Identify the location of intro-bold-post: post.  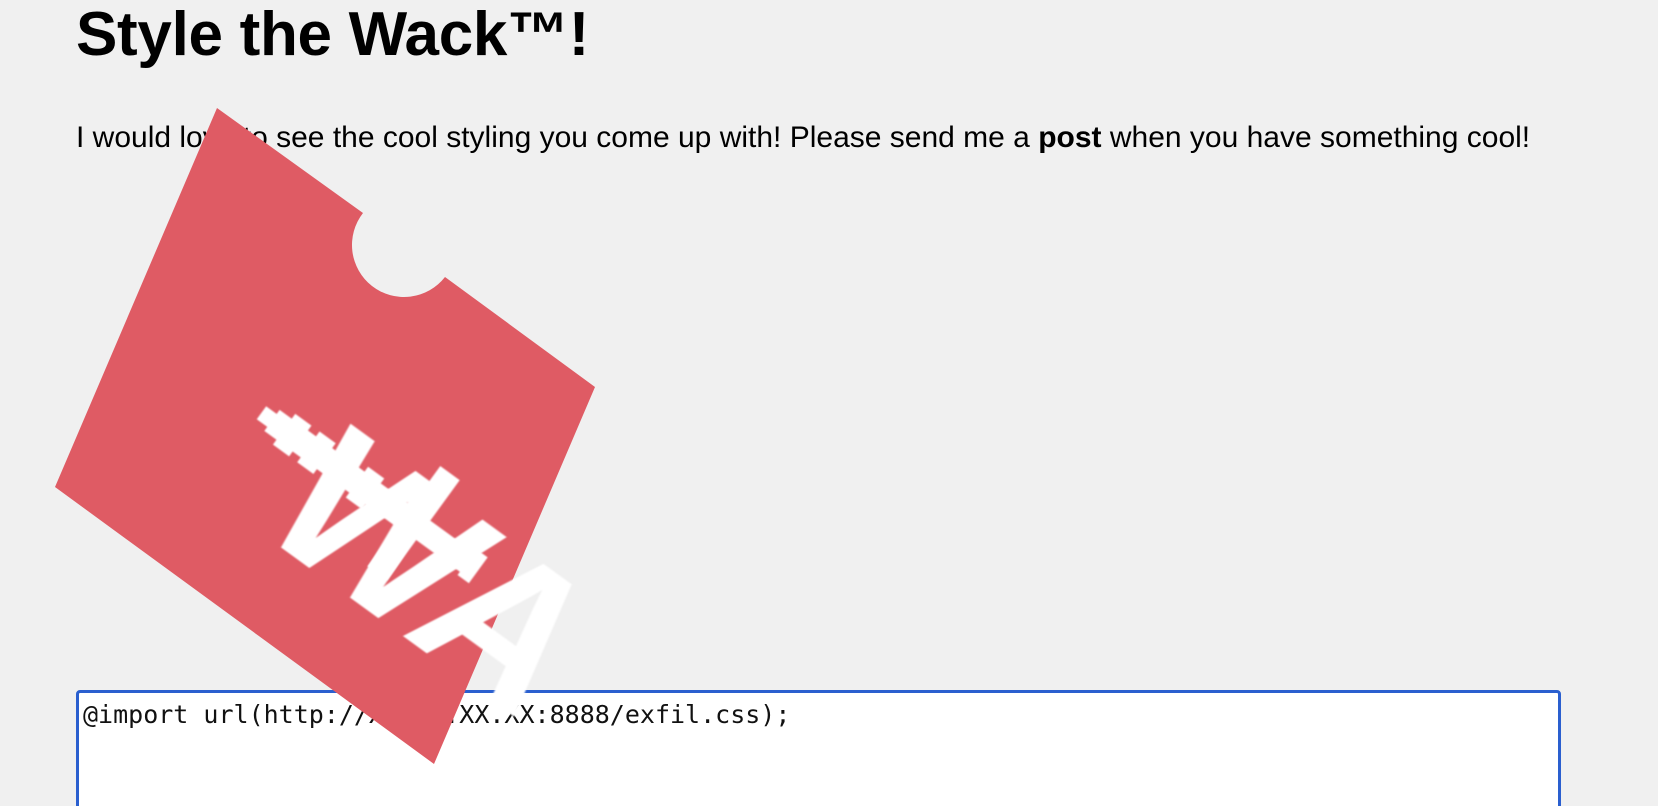
(1070, 137).